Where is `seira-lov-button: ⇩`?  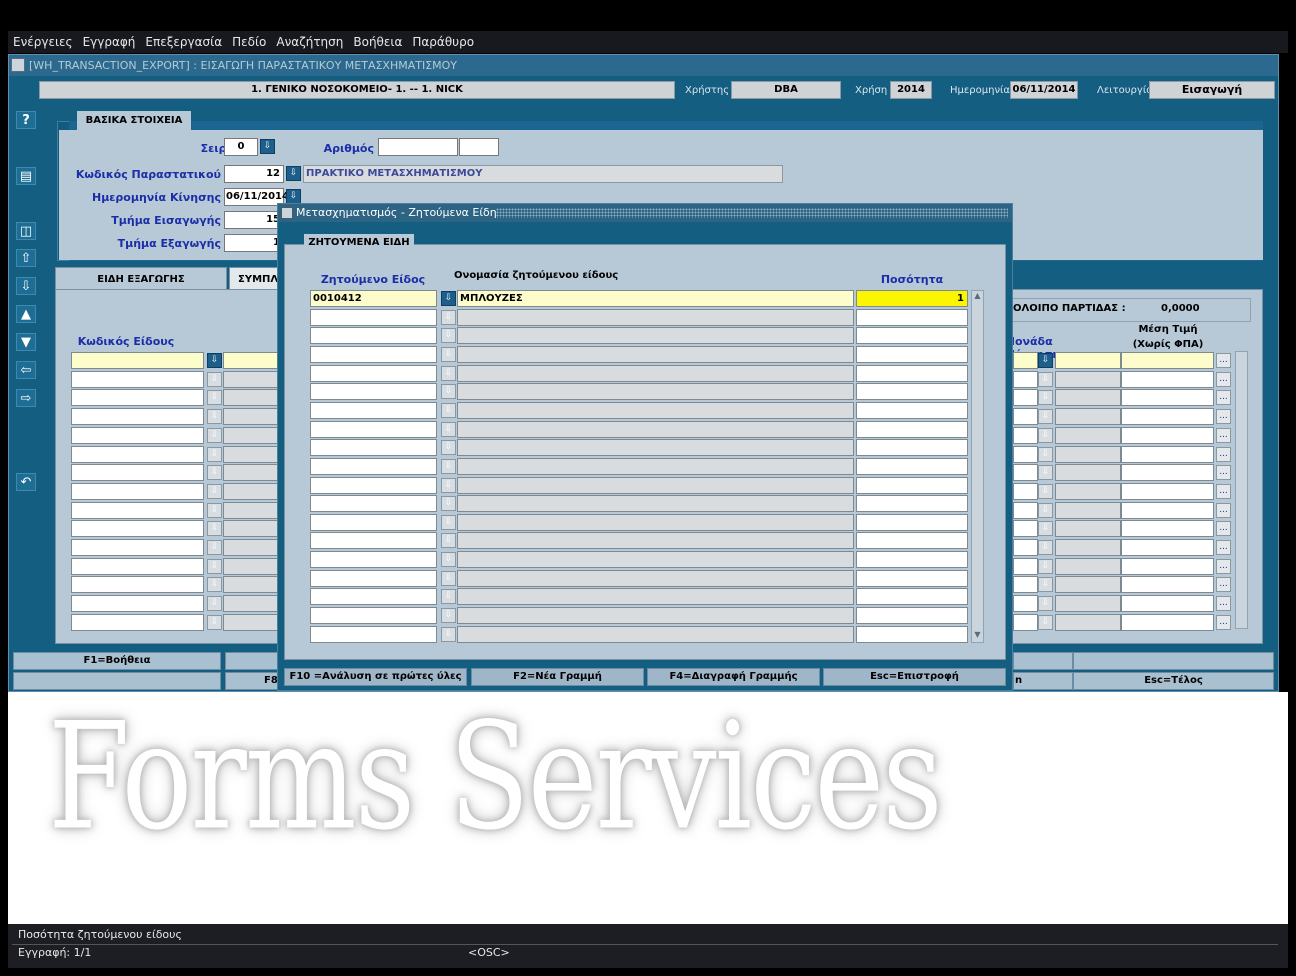 seira-lov-button: ⇩ is located at coordinates (267, 146).